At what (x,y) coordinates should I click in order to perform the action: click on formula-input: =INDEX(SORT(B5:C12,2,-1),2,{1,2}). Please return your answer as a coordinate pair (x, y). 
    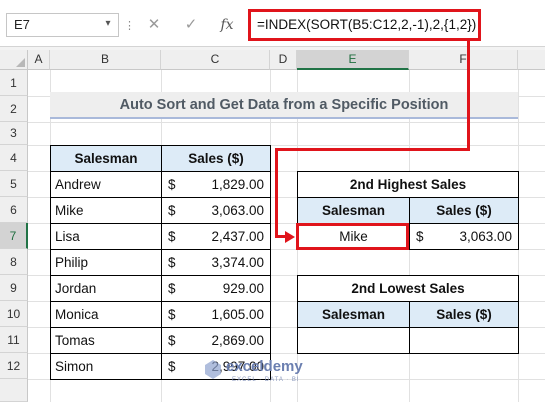
    Looking at the image, I should click on (364, 25).